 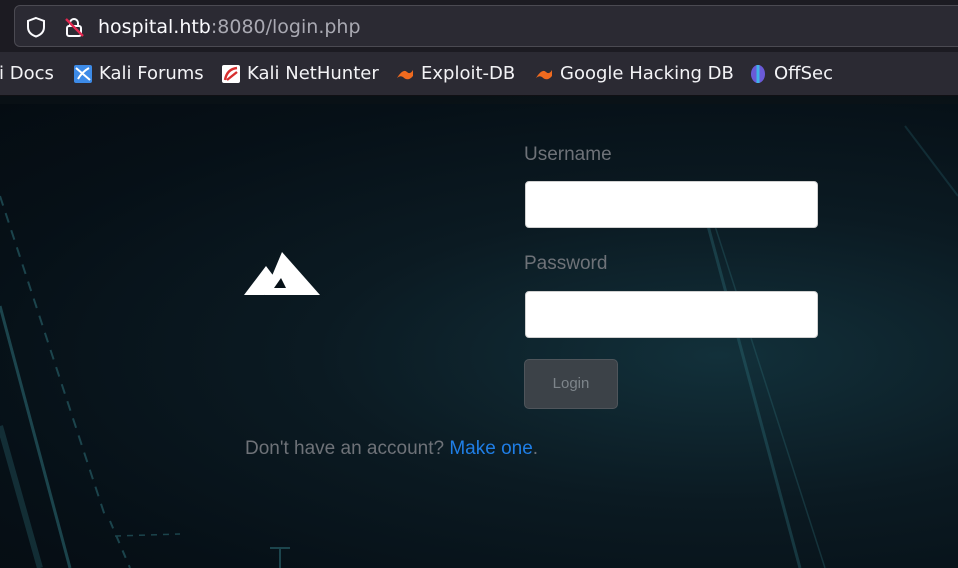 I want to click on bookmark-label: Exploit-DB, so click(x=468, y=73).